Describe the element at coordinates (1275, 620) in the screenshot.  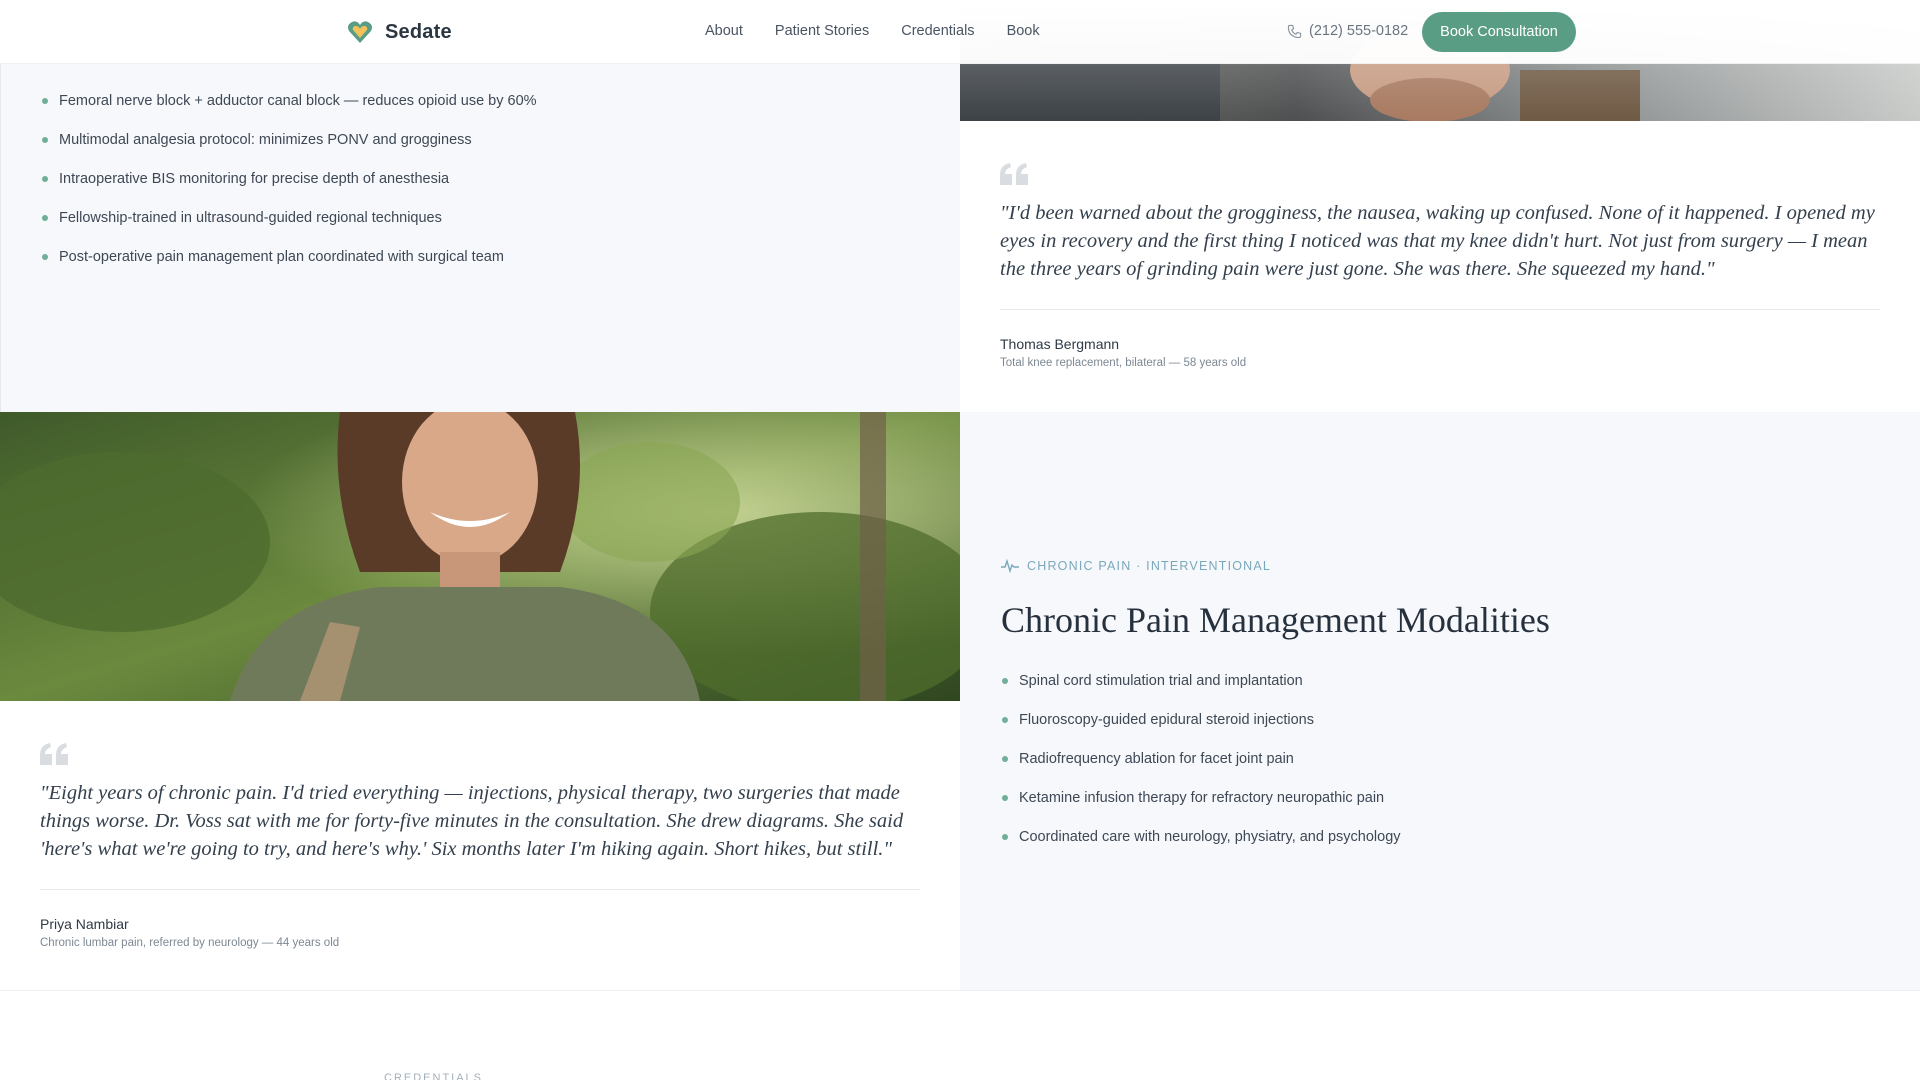
I see `section-title: Chronic Pain Management Modalities` at that location.